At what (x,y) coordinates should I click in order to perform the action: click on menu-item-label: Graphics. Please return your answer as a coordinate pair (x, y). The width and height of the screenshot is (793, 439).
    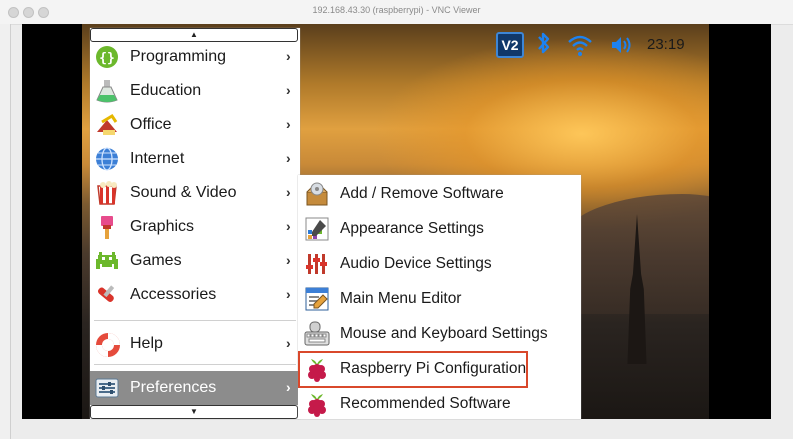
    Looking at the image, I should click on (162, 226).